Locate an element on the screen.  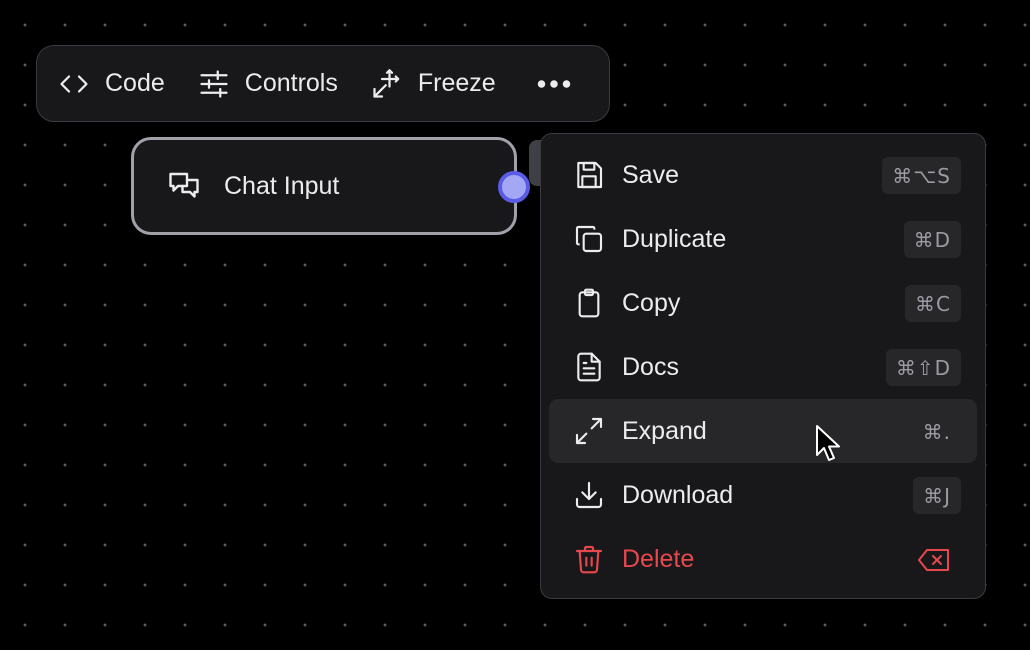
menu-item-label: Save is located at coordinates (650, 174).